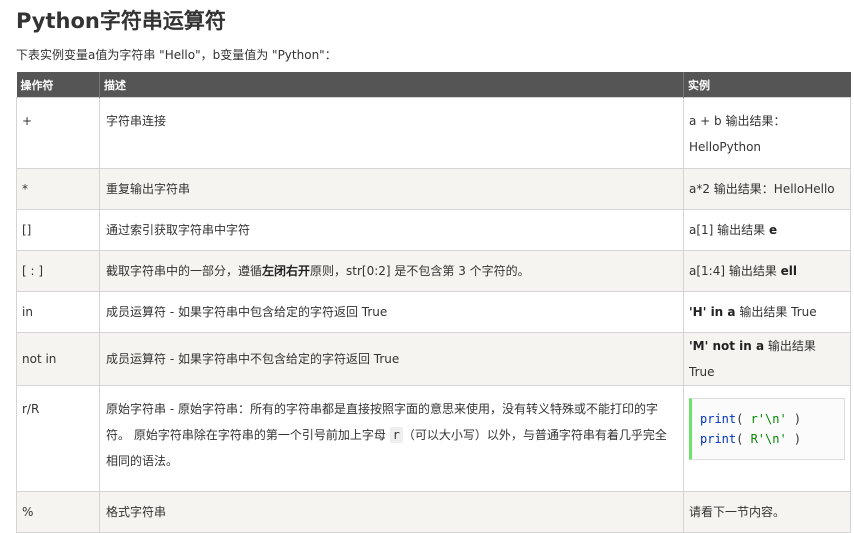 This screenshot has height=533, width=854. Describe the element at coordinates (776, 312) in the screenshot. I see `example-text: 输出结果 True` at that location.